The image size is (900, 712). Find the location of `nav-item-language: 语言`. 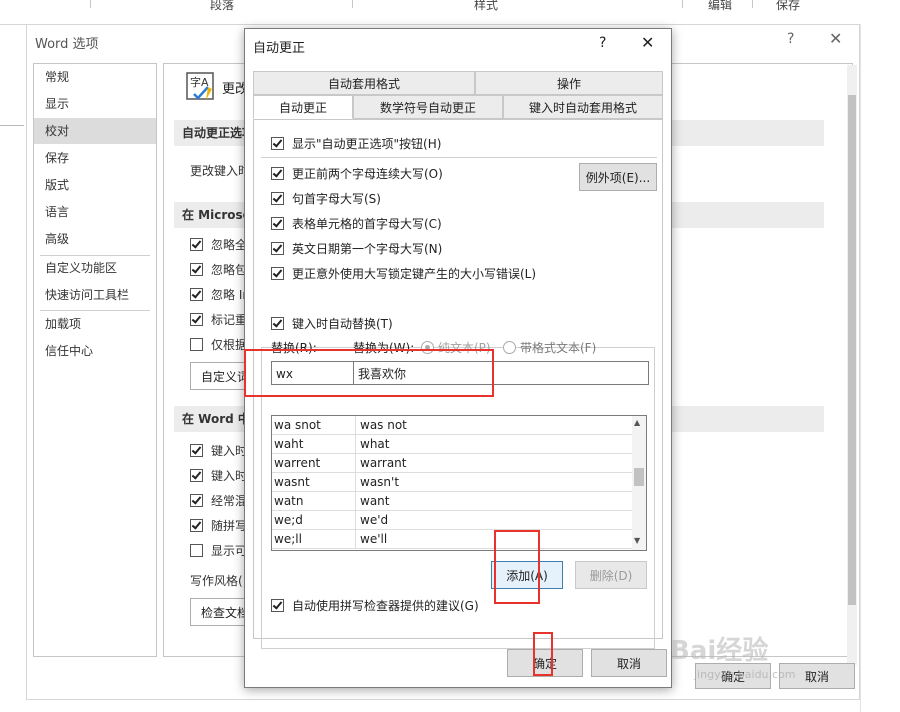

nav-item-language: 语言 is located at coordinates (95, 212).